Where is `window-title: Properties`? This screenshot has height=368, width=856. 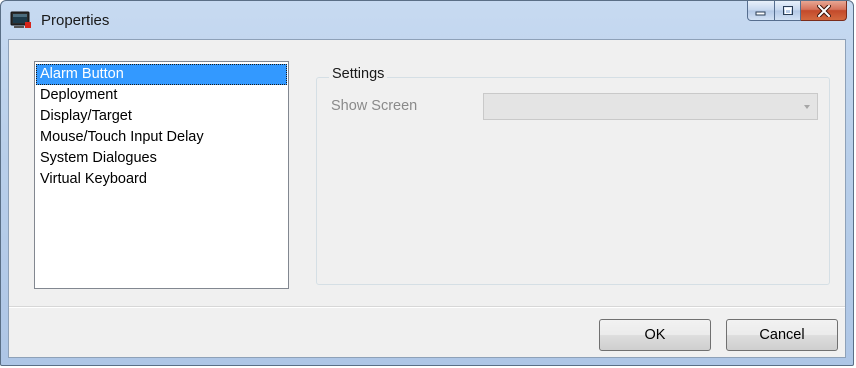 window-title: Properties is located at coordinates (75, 20).